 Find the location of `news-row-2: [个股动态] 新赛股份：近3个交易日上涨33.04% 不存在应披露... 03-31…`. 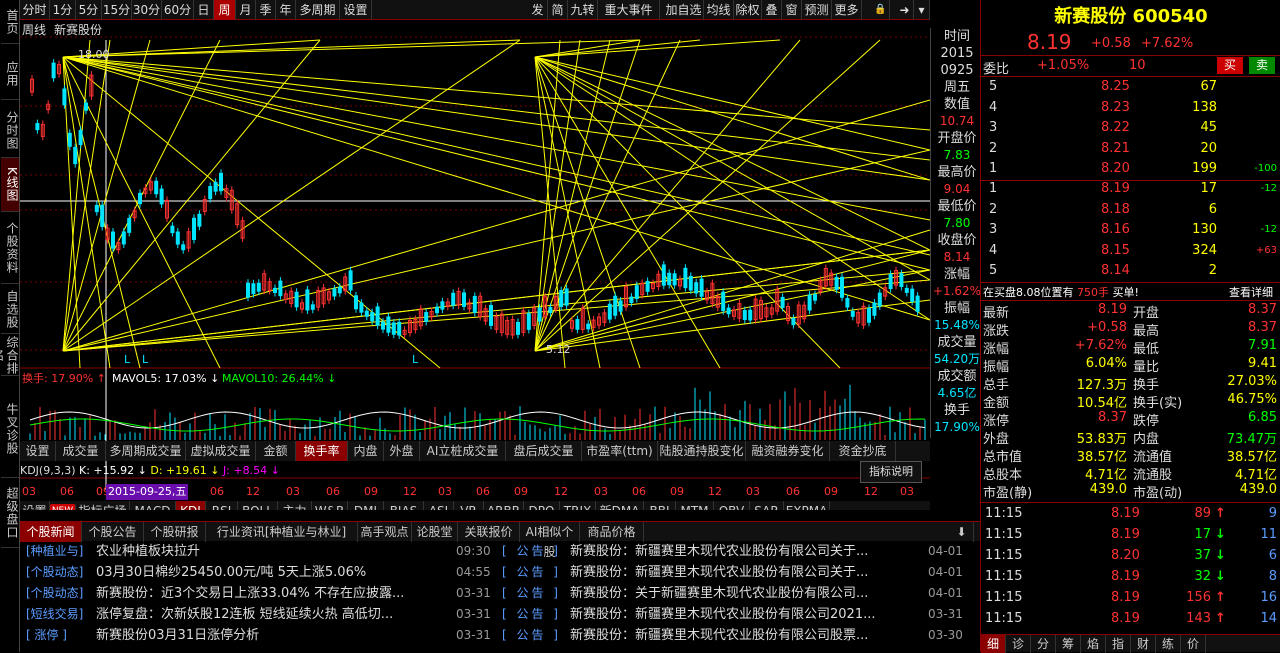

news-row-2: [个股动态] 新赛股份：近3个交易日上涨33.04% 不存在应披露... 03-31… is located at coordinates (500, 593).